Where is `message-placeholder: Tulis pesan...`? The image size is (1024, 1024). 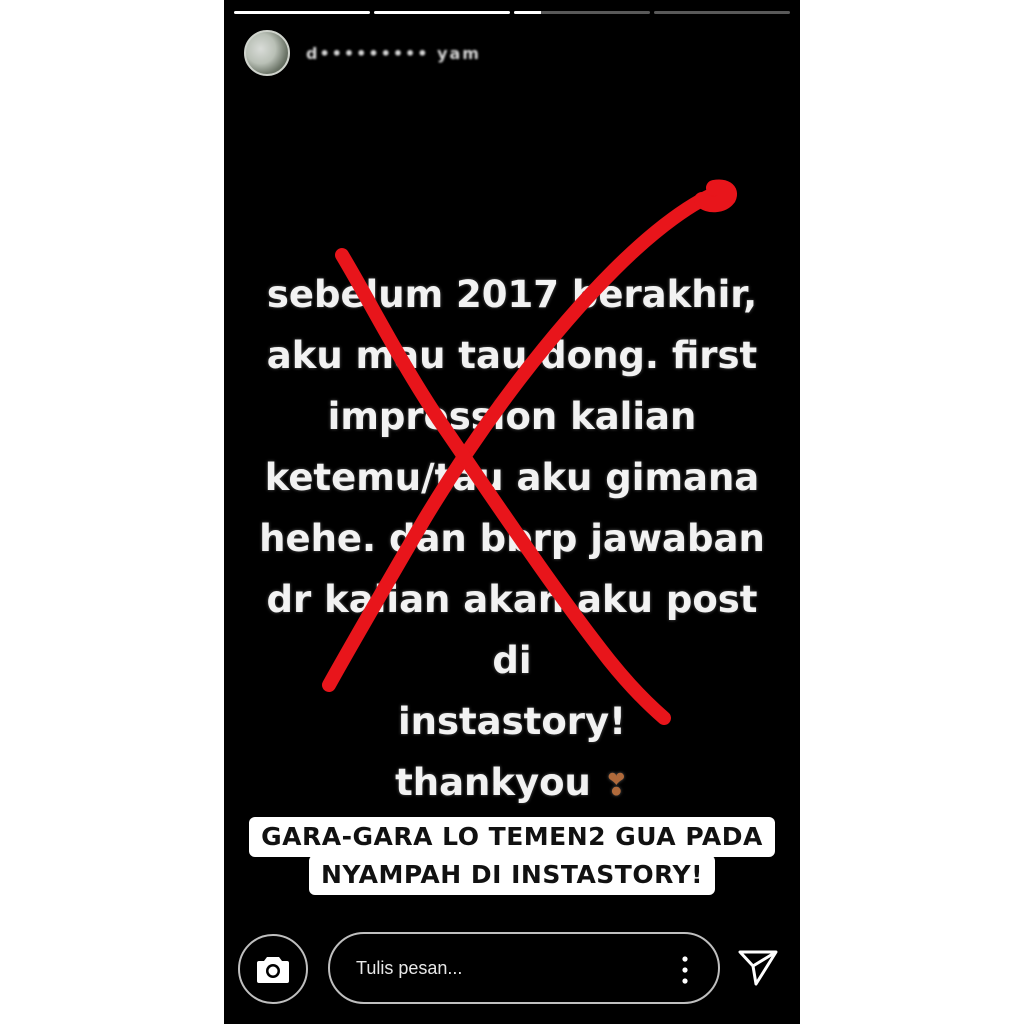 message-placeholder: Tulis pesan... is located at coordinates (409, 967).